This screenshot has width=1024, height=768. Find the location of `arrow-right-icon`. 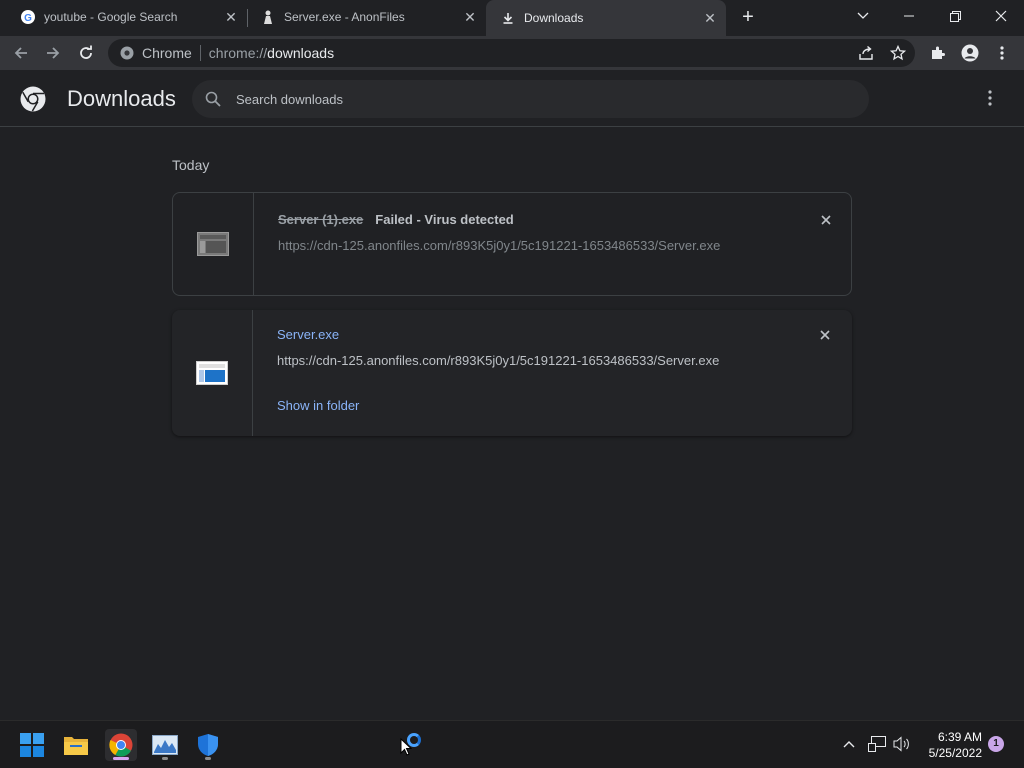

arrow-right-icon is located at coordinates (53, 53).